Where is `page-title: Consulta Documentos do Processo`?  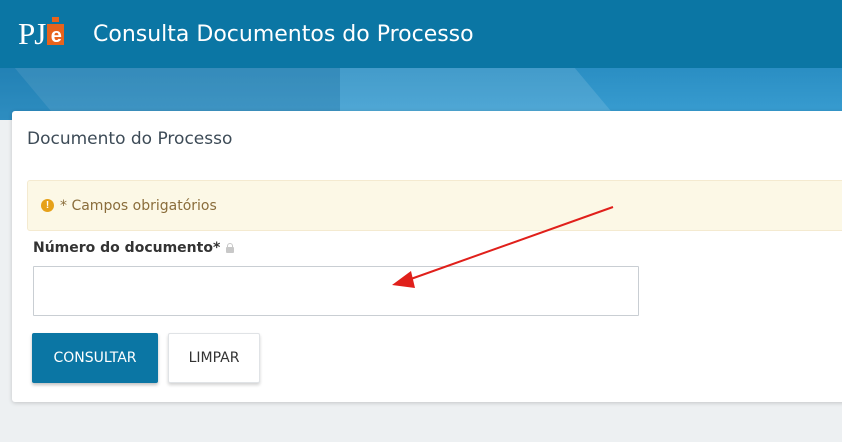 page-title: Consulta Documentos do Processo is located at coordinates (283, 34).